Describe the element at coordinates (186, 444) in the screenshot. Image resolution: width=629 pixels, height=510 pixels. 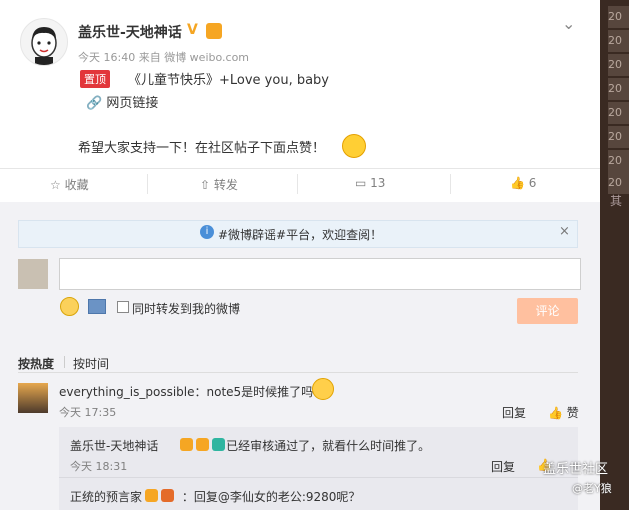
I see `verified-mini-icon` at that location.